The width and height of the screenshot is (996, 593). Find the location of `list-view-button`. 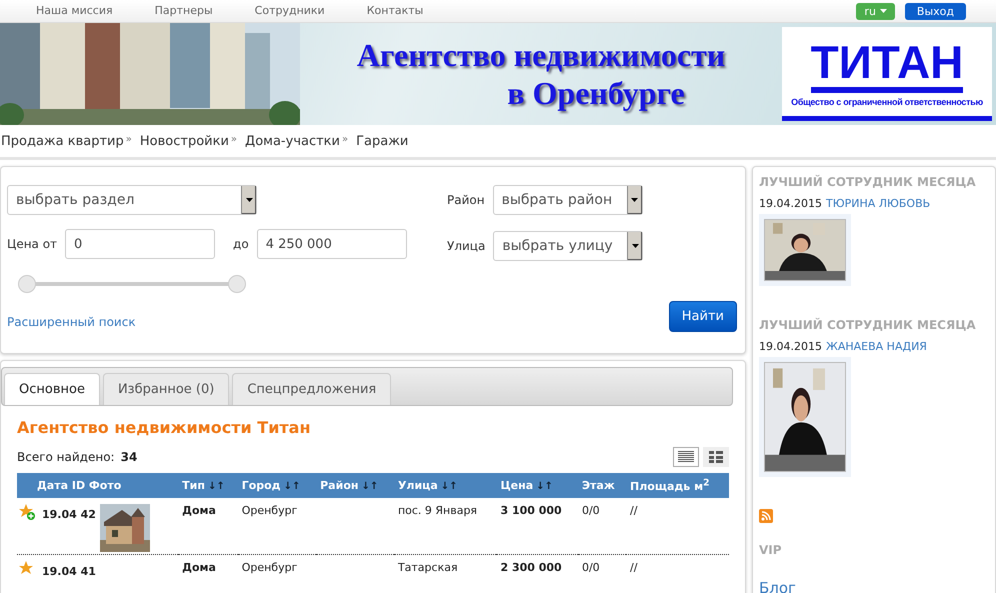

list-view-button is located at coordinates (686, 457).